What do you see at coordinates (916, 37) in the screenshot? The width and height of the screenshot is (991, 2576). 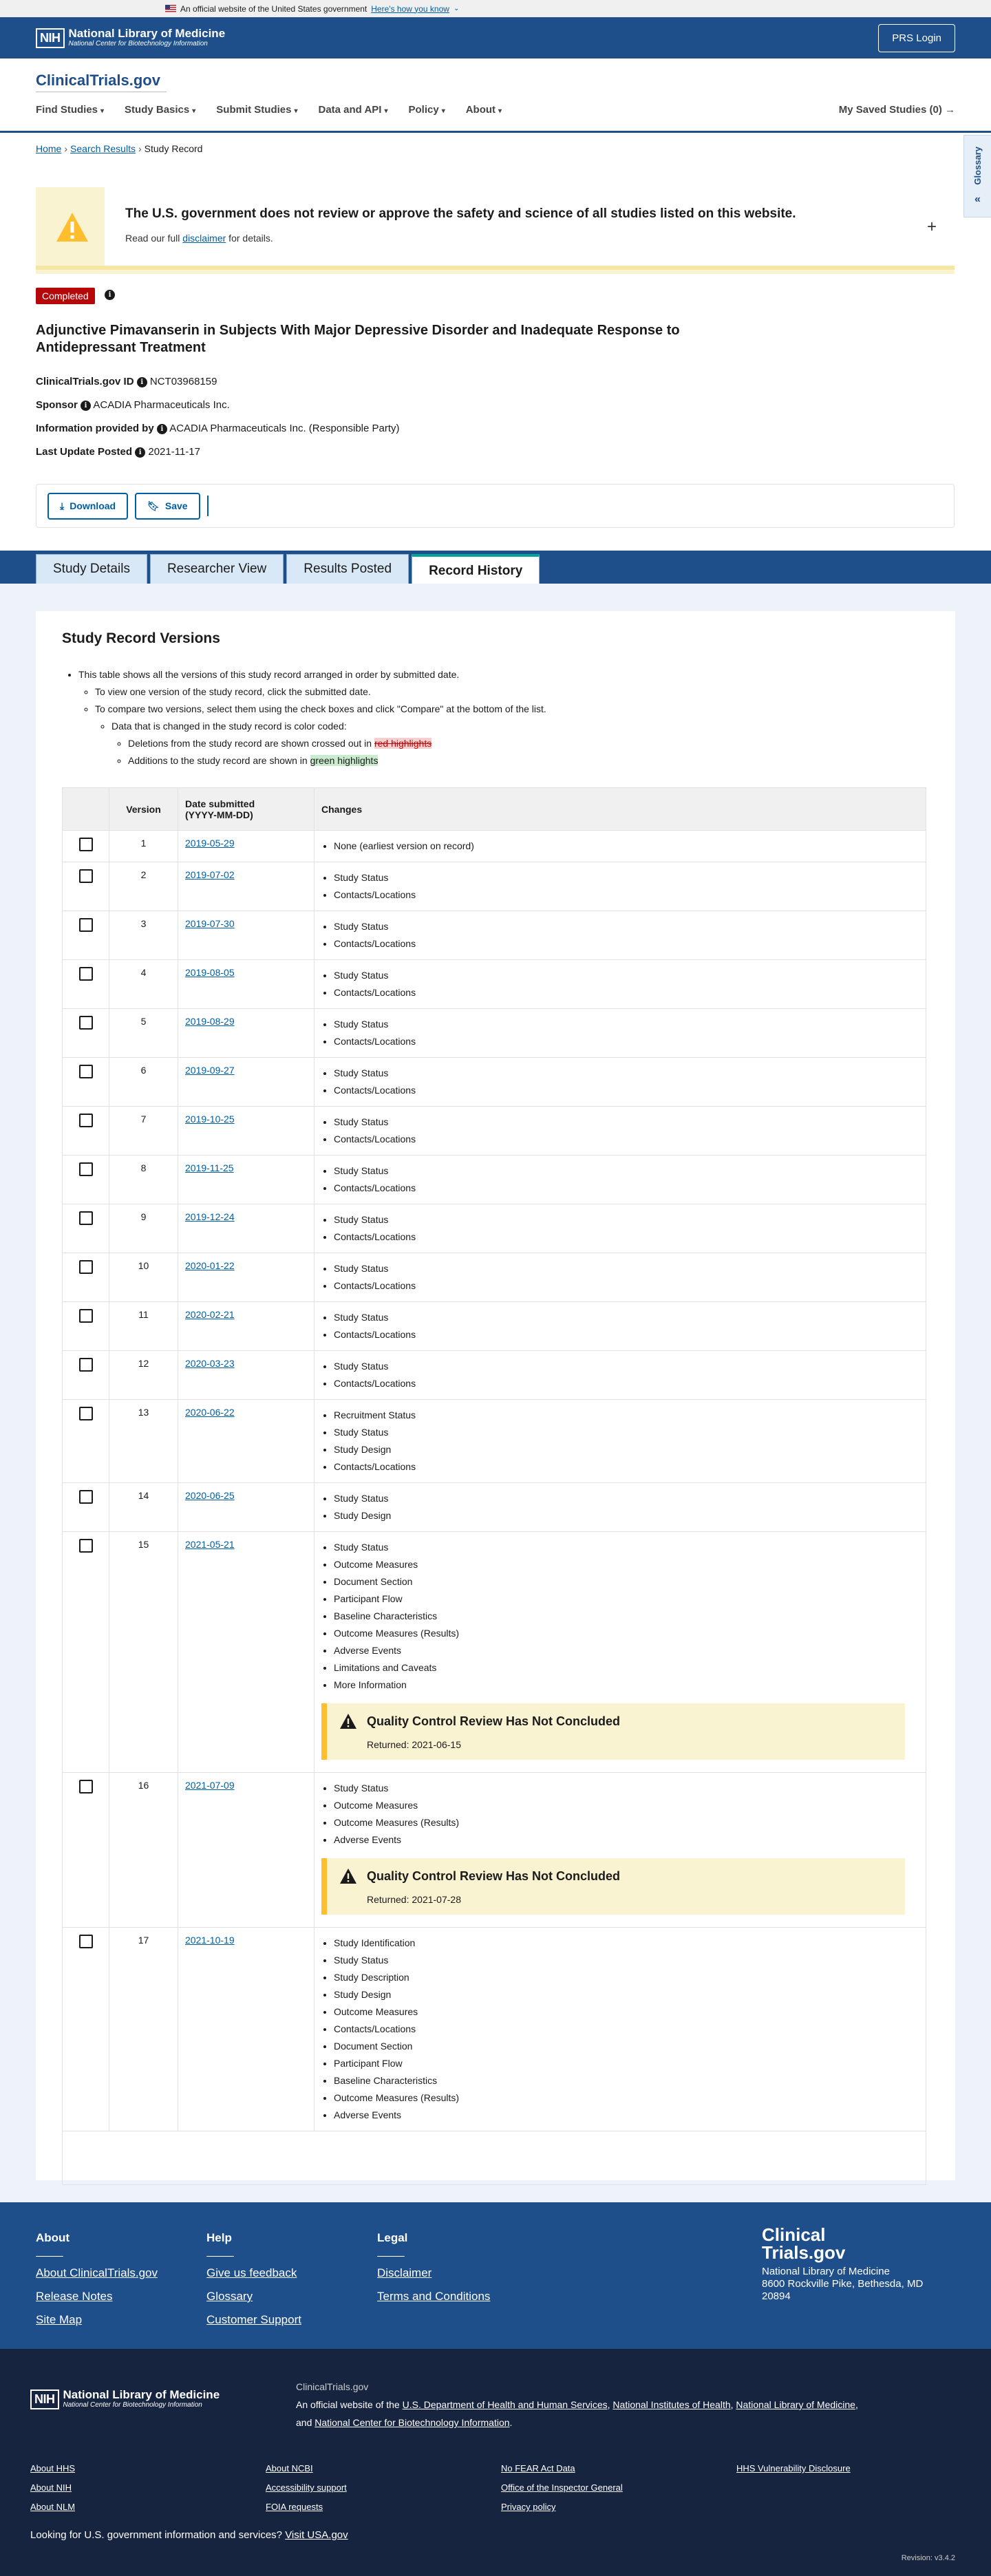 I see `prs-login-button: PRS Login` at bounding box center [916, 37].